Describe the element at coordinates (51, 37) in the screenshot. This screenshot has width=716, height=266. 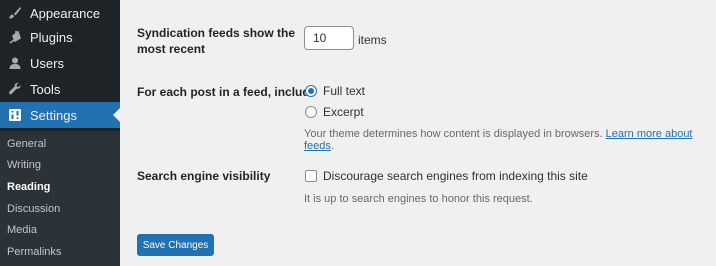
I see `menu-label-plugins: Plugins` at that location.